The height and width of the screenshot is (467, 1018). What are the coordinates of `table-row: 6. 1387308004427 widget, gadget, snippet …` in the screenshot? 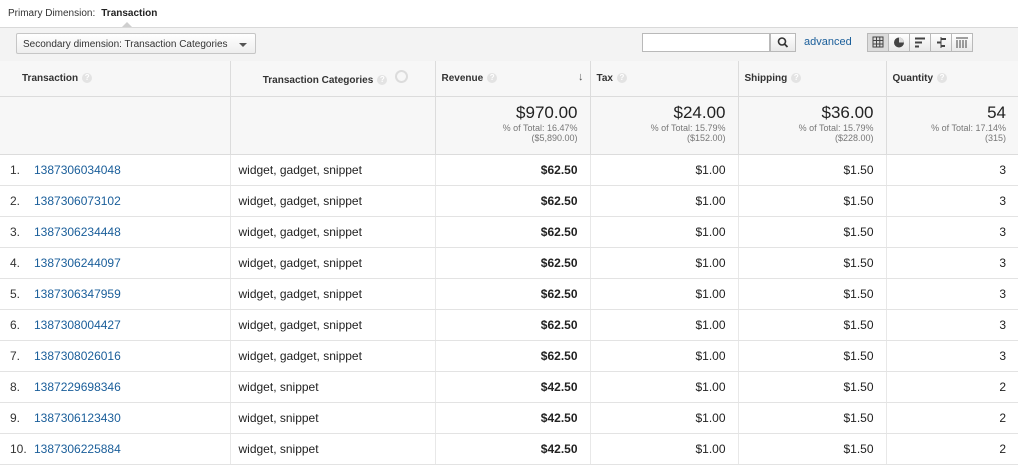 It's located at (509, 325).